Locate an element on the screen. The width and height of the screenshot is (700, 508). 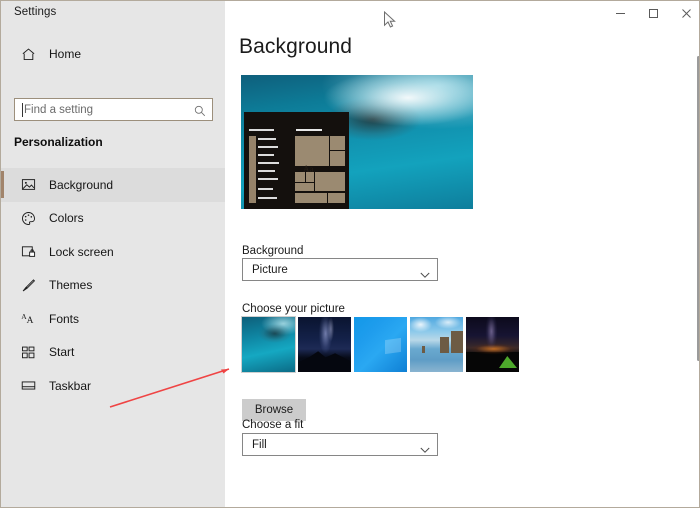
app-title: Settings is located at coordinates (35, 12).